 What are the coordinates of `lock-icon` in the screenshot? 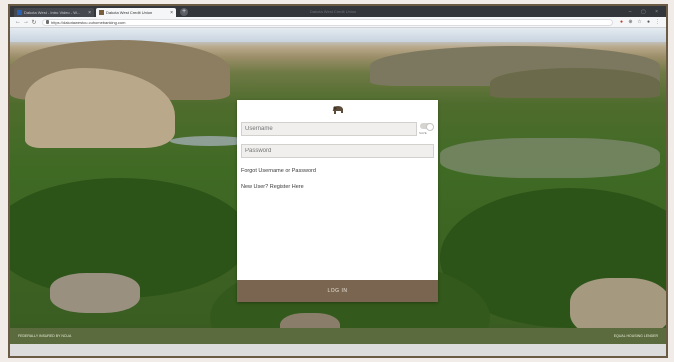 It's located at (47, 22).